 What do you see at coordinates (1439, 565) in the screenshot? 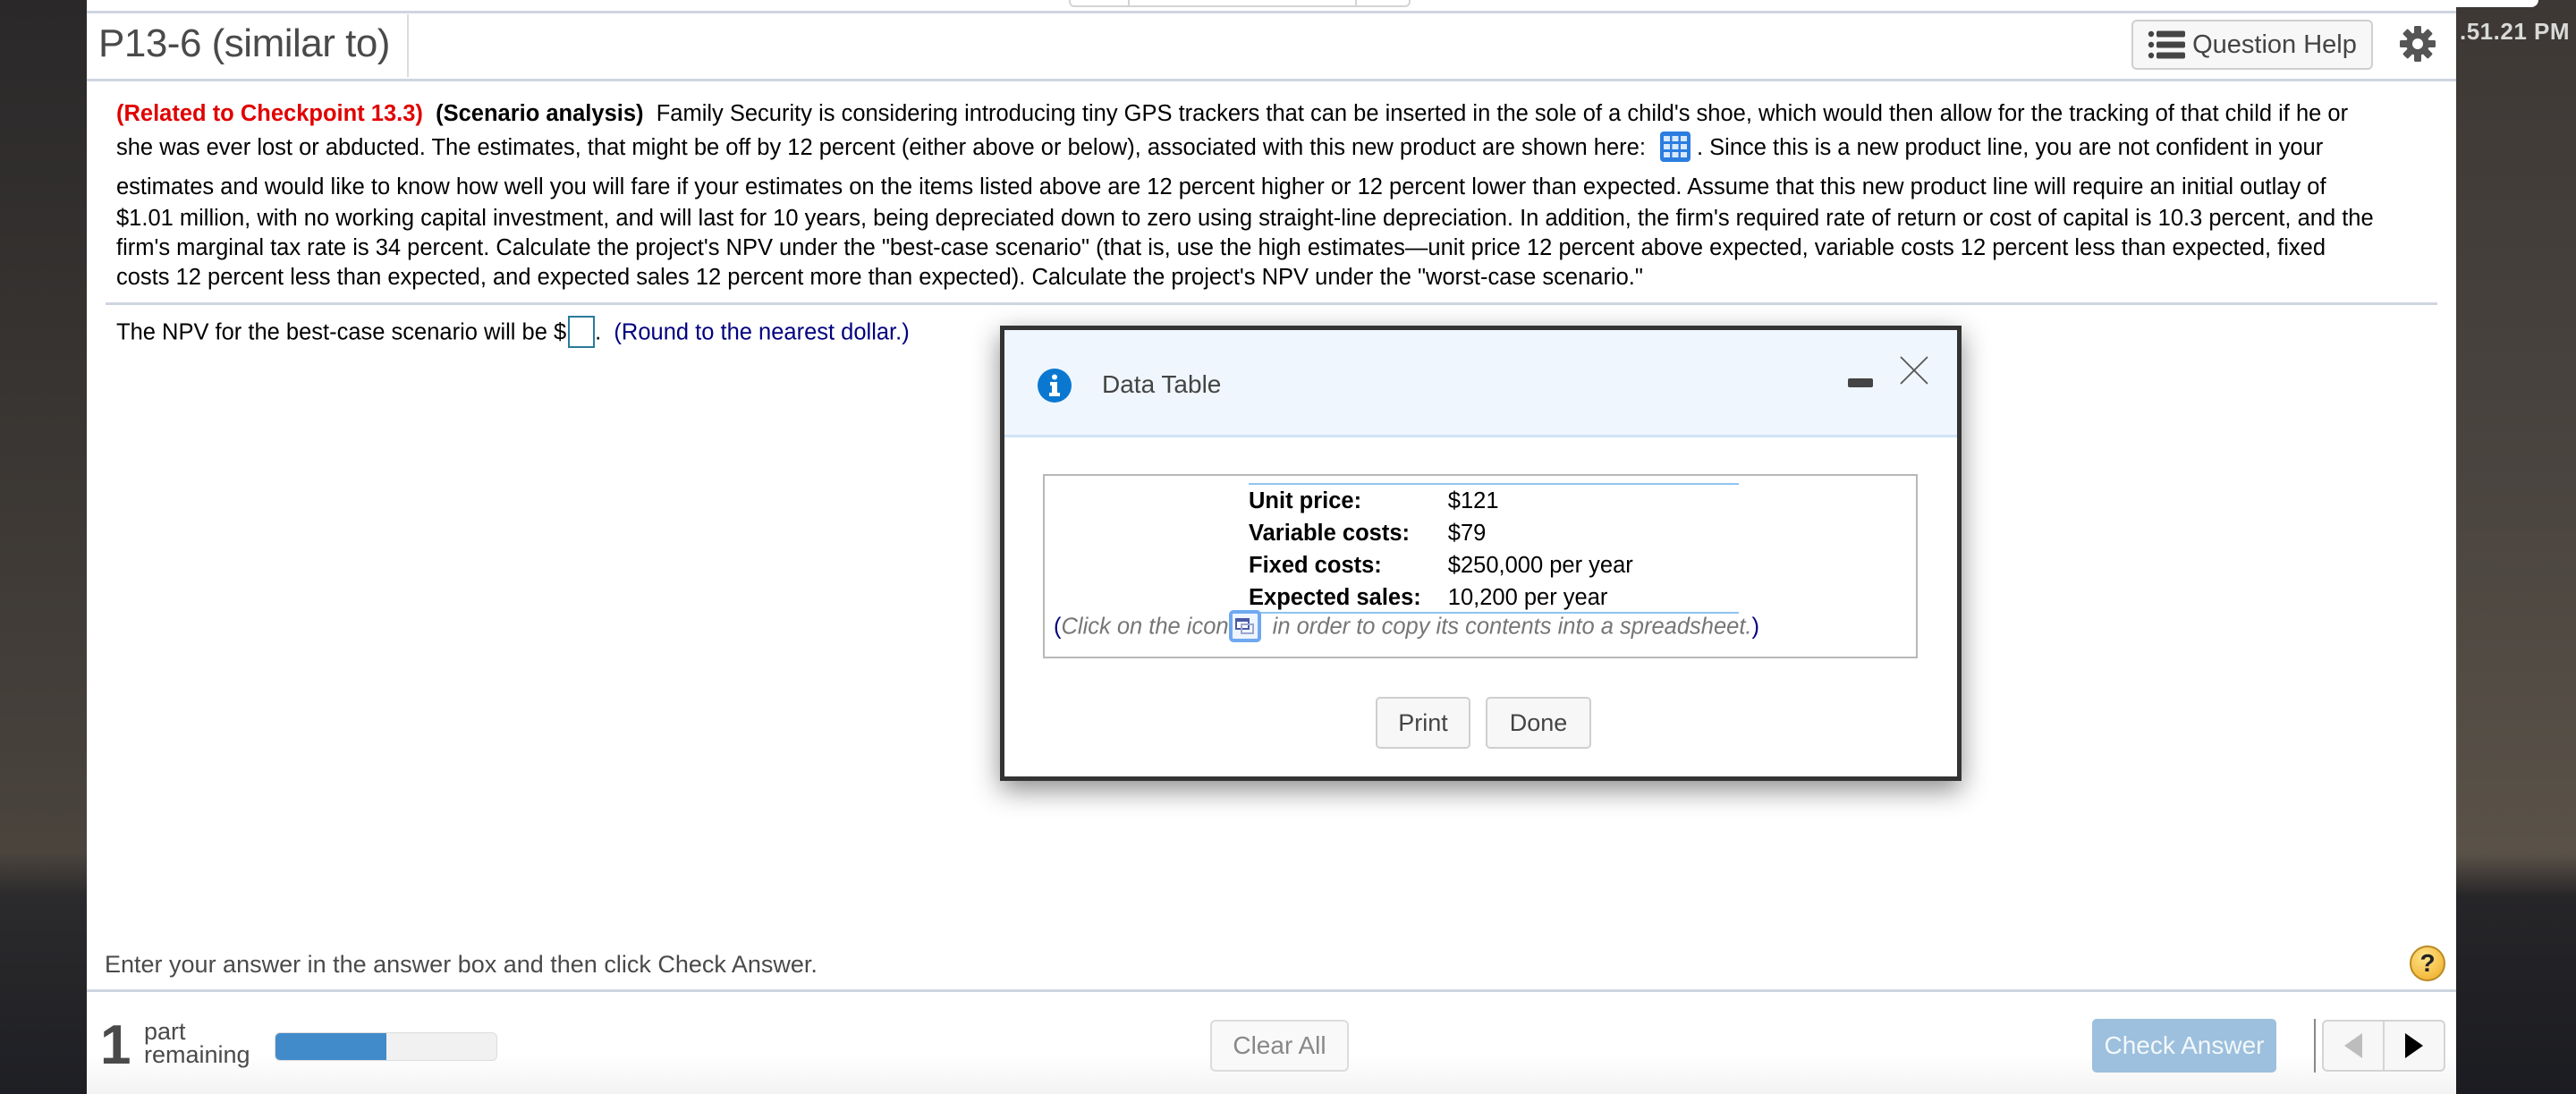
I see `table-row: Fixed costs: $250,000 per year` at bounding box center [1439, 565].